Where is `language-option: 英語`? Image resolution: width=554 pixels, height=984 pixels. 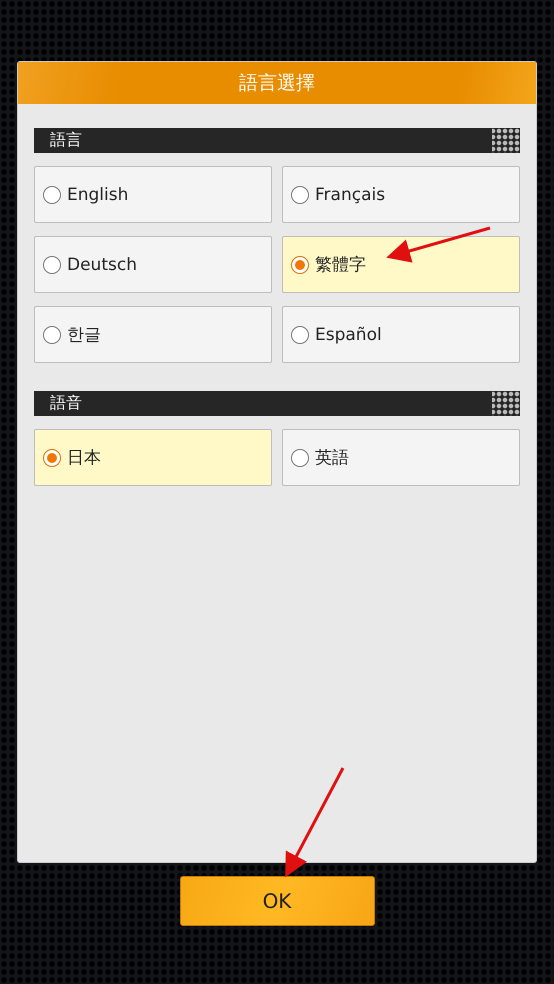 language-option: 英語 is located at coordinates (401, 457).